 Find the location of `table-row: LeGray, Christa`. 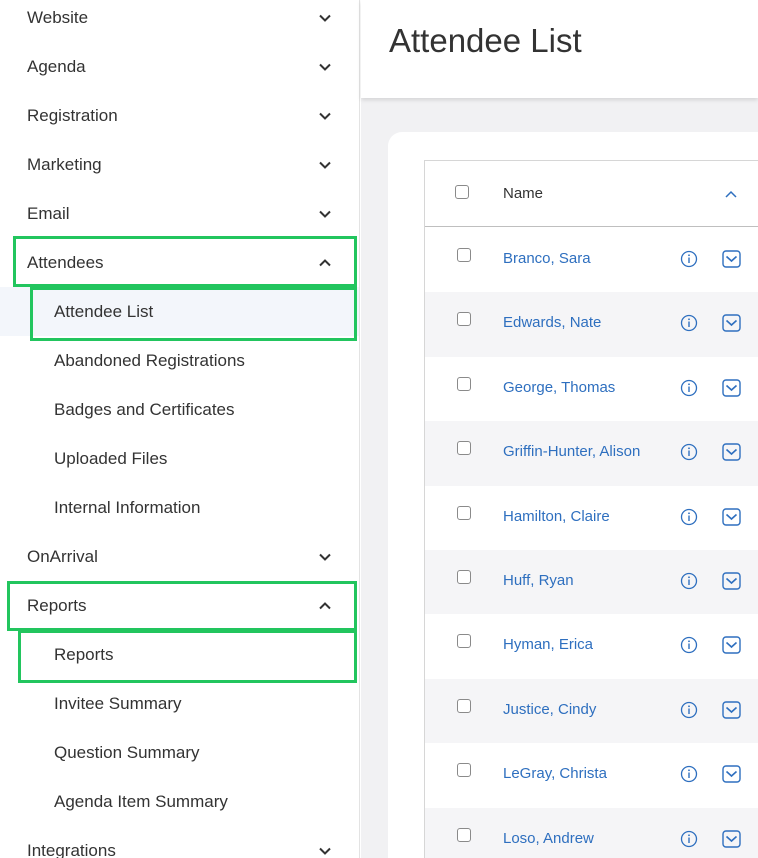

table-row: LeGray, Christa is located at coordinates (591, 775).